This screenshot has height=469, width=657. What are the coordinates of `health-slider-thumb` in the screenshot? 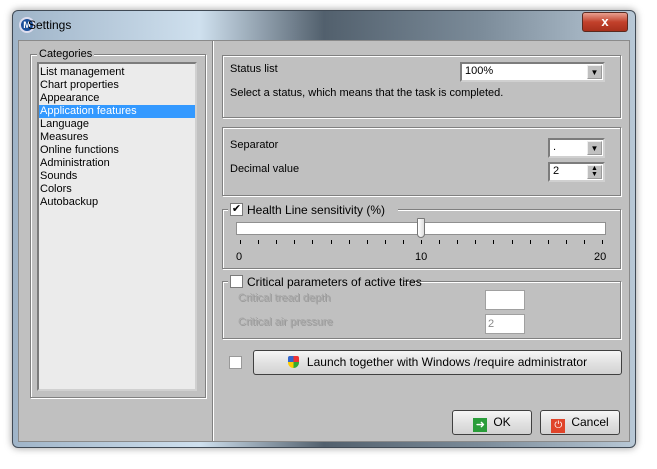 It's located at (421, 228).